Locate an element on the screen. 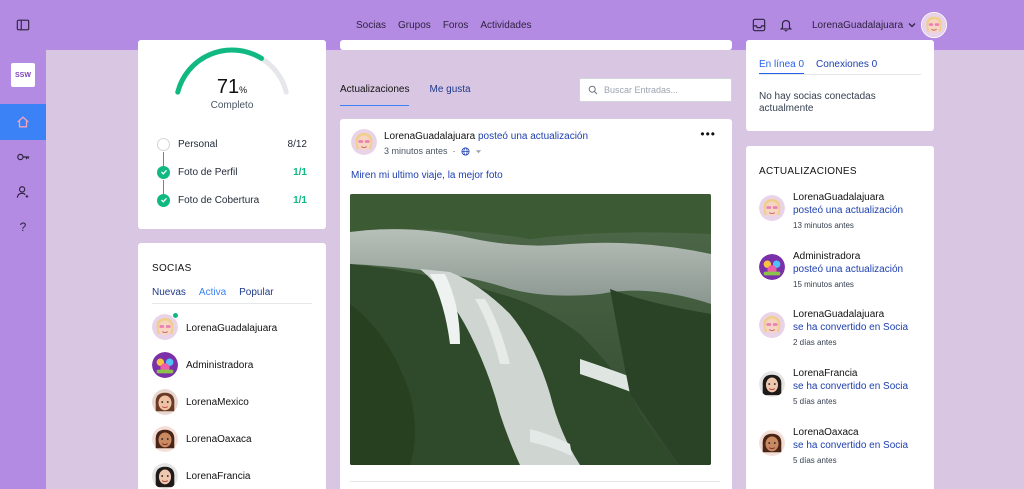  members-tabs: Nuevas Activa Popular is located at coordinates (232, 295).